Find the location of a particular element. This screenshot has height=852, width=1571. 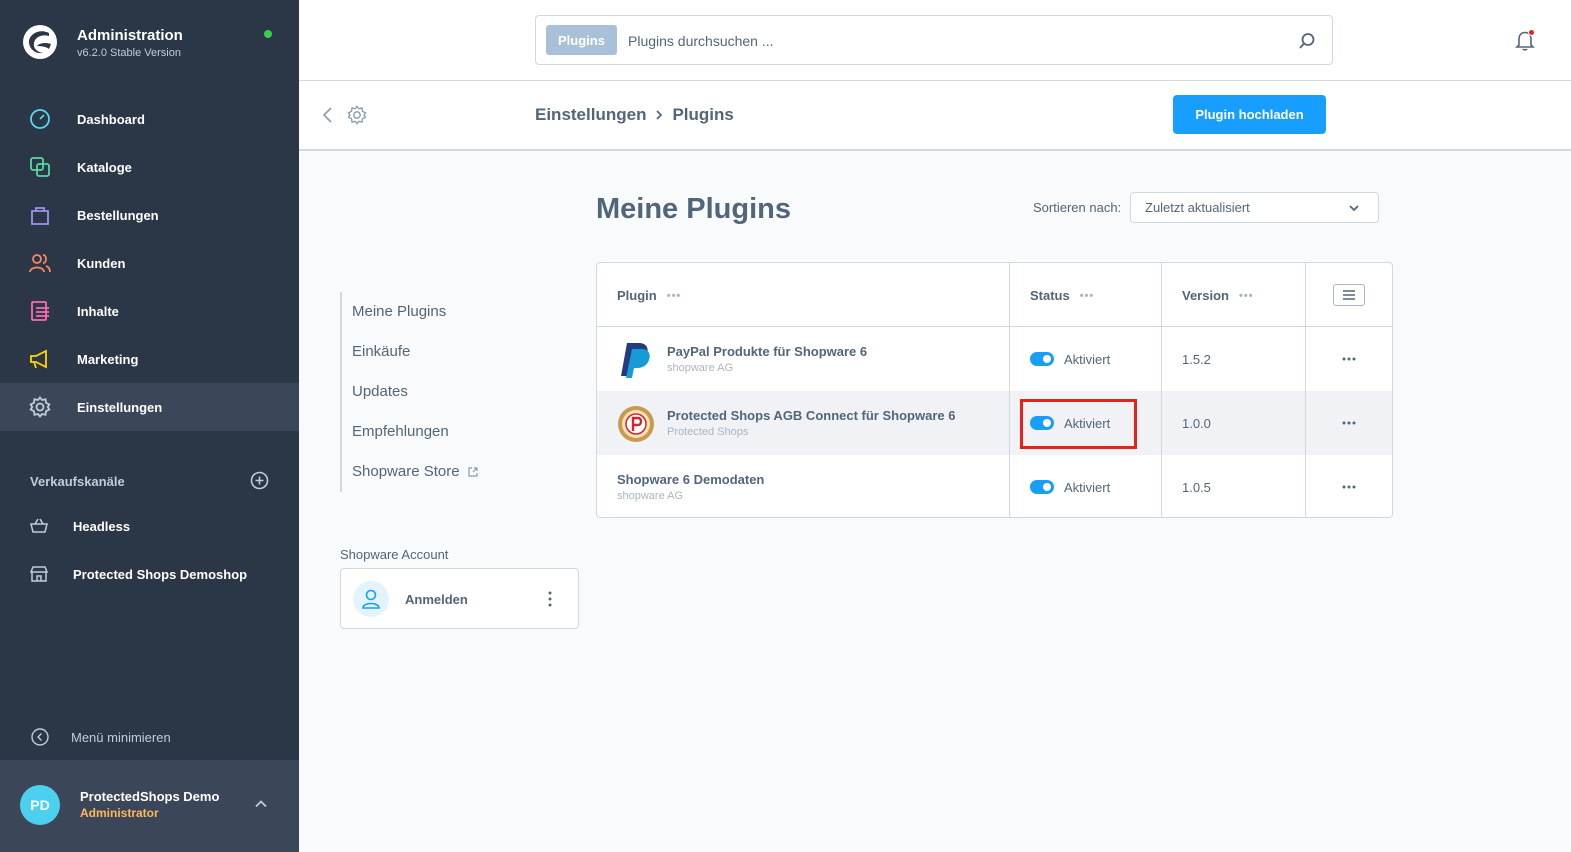

online-status-dot is located at coordinates (268, 34).